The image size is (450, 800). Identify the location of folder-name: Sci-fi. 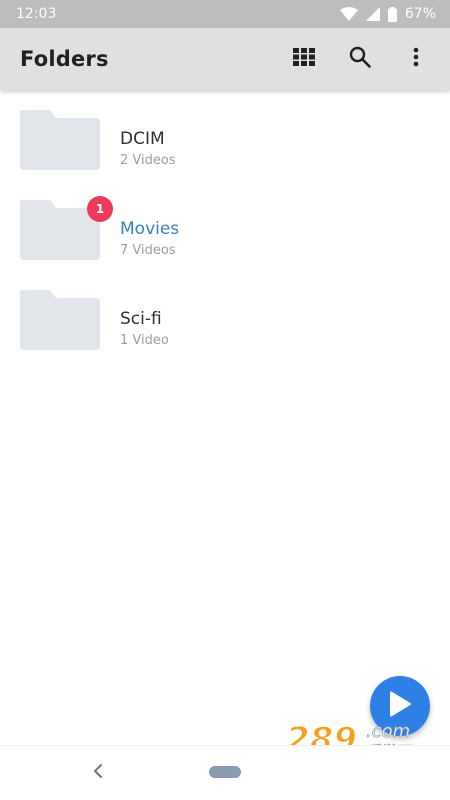
(141, 319).